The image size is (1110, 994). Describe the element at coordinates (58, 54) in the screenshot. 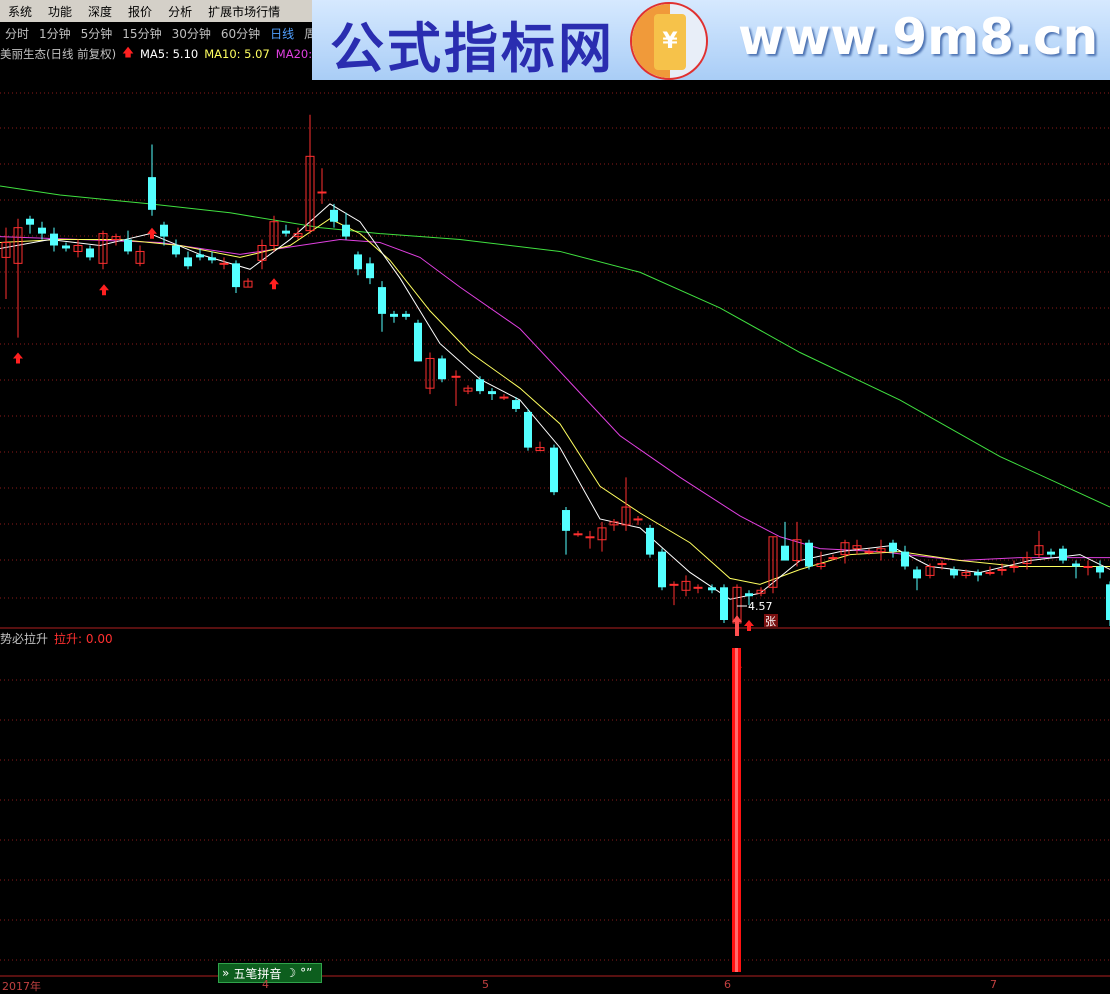

I see `stock-name: 美丽生态(日线 前复权)` at that location.